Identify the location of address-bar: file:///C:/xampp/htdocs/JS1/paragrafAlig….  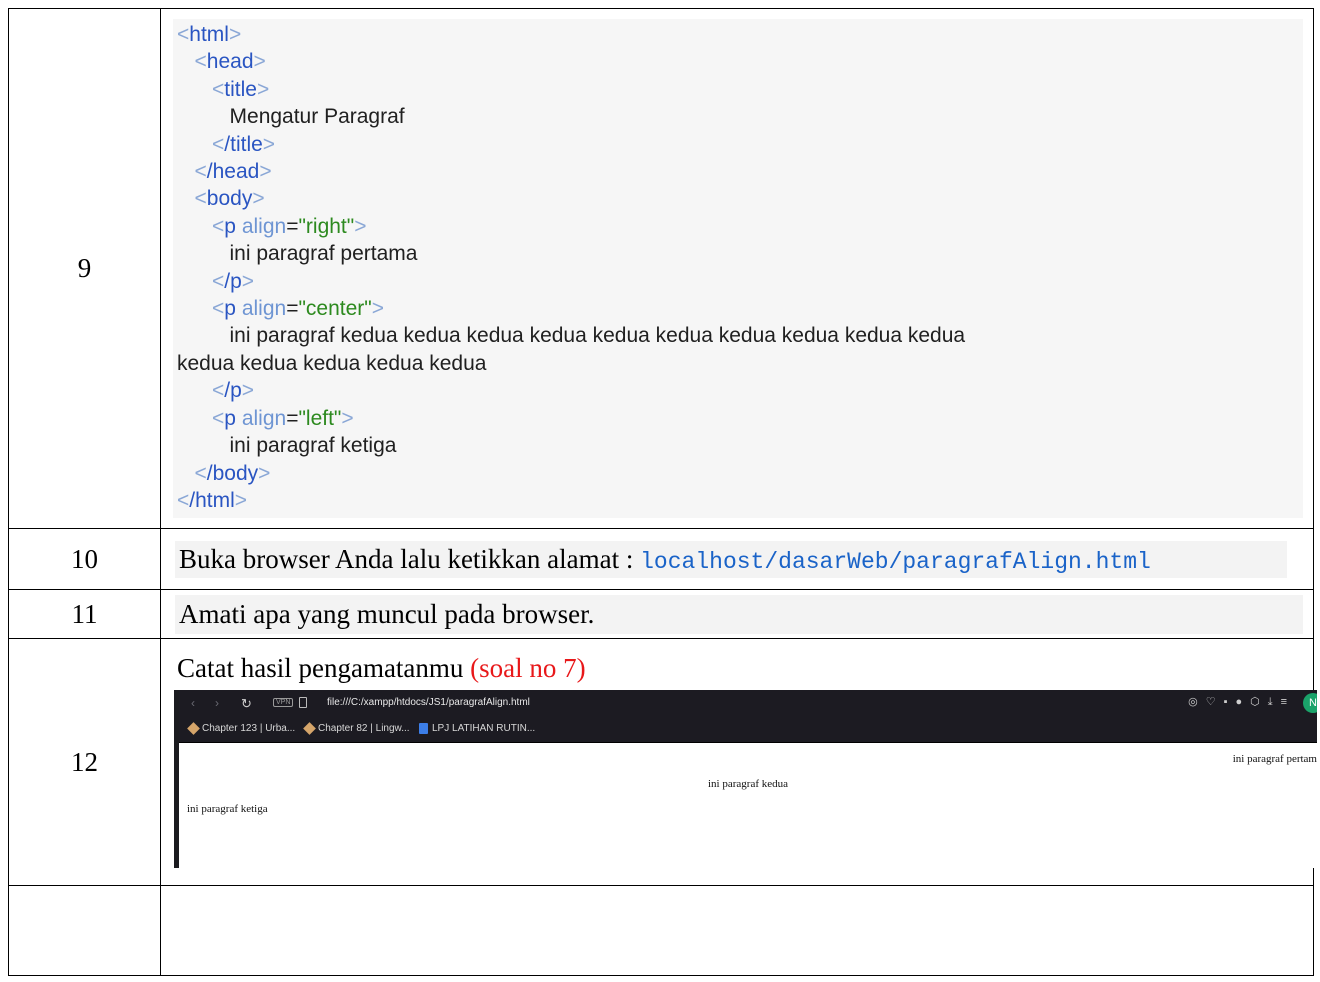
(428, 703).